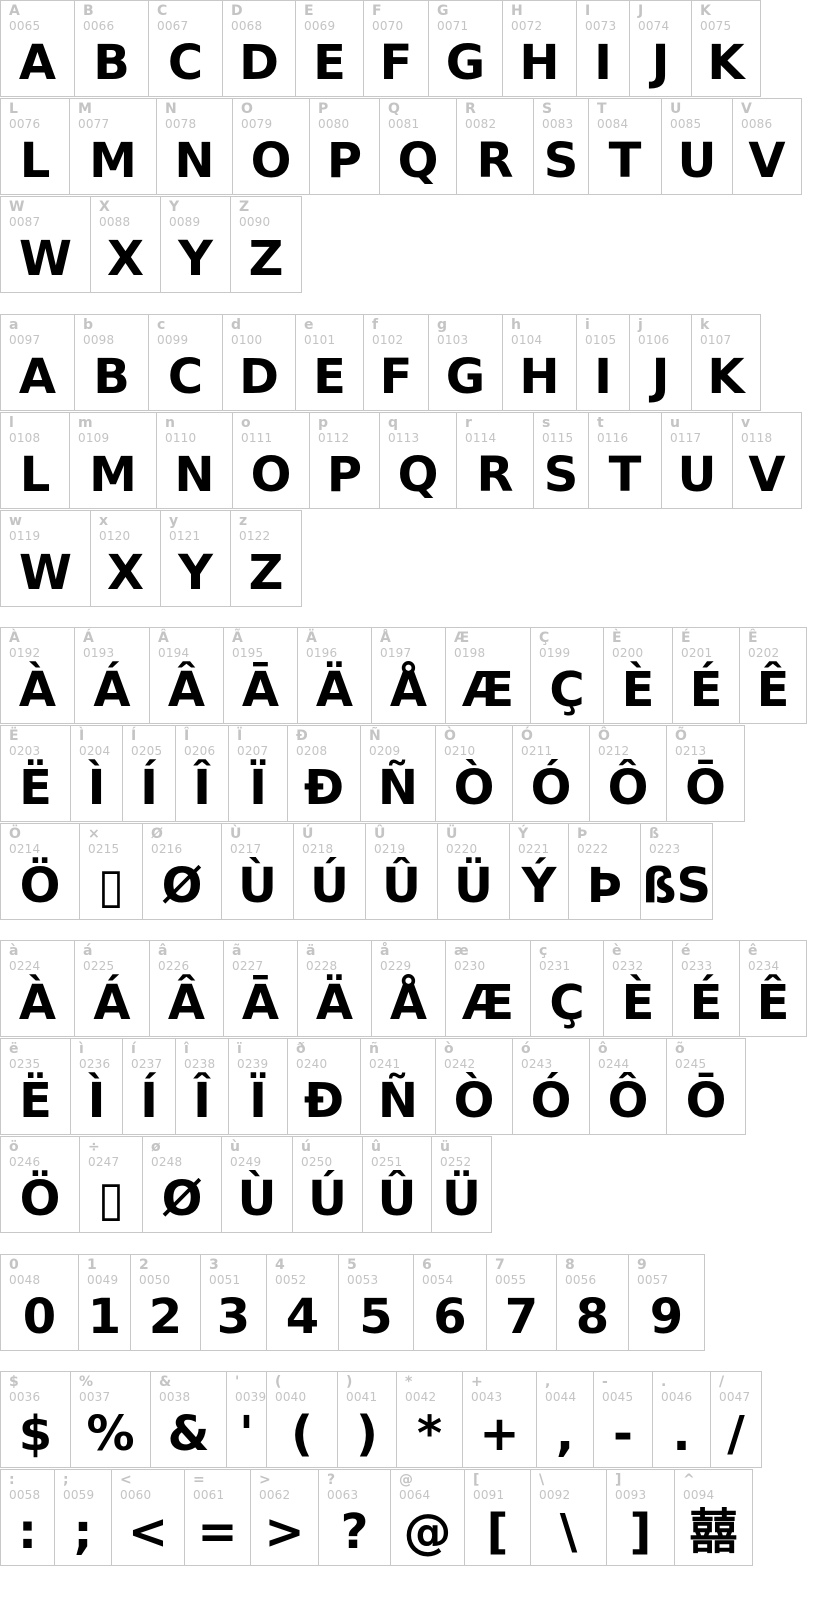 Image resolution: width=828 pixels, height=1601 pixels. Describe the element at coordinates (561, 460) in the screenshot. I see `glyph-cell: s 0115 S` at that location.